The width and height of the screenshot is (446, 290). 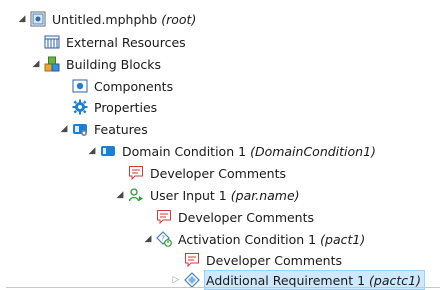 I want to click on gear-icon, so click(x=80, y=107).